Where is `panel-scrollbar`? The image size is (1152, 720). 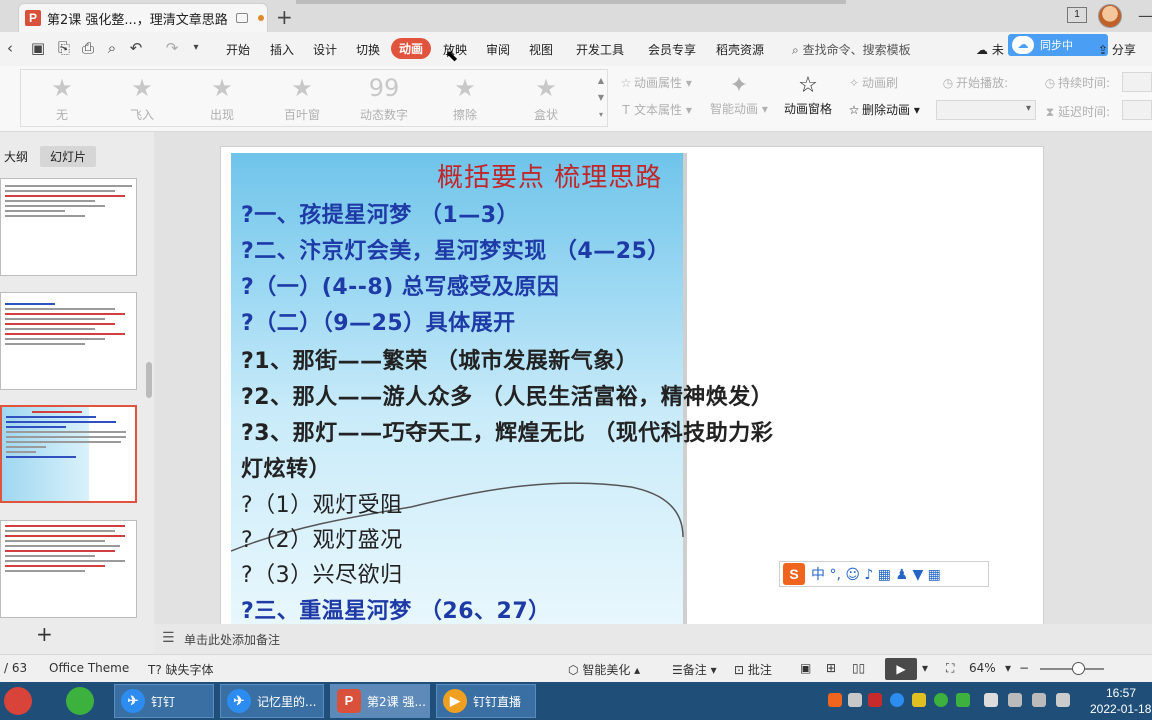
panel-scrollbar is located at coordinates (149, 380).